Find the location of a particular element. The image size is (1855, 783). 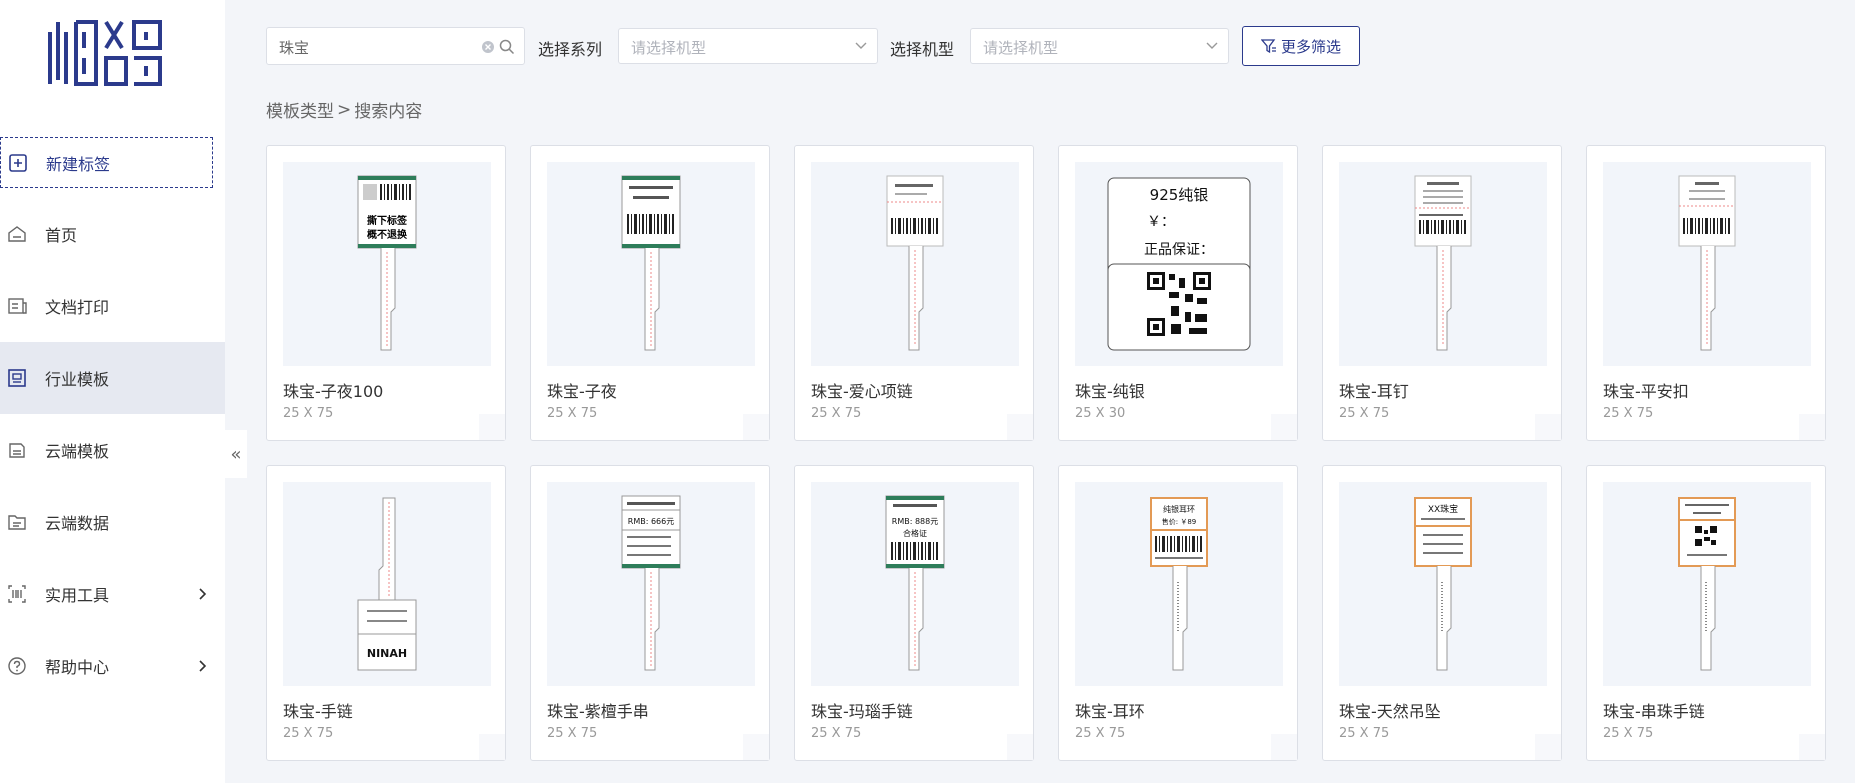

template-card: XX珠宝 珠宝-天然吊坠 25 X 75 is located at coordinates (1442, 613).